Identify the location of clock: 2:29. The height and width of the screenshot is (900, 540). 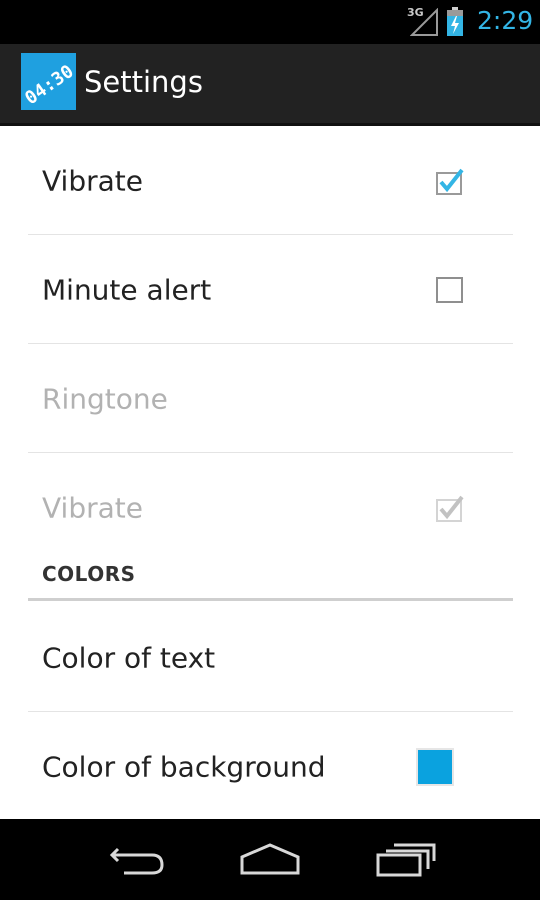
(505, 20).